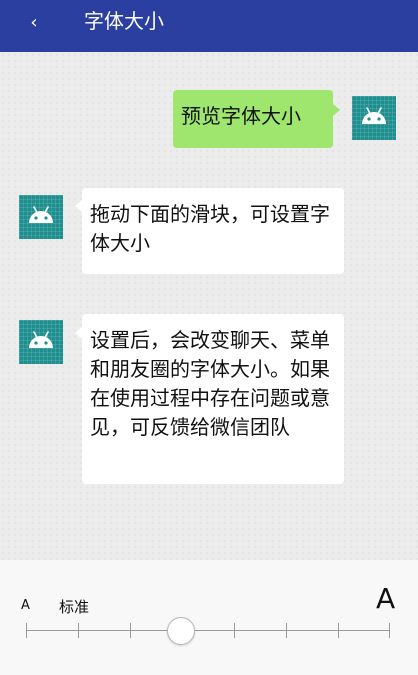 This screenshot has width=418, height=675. I want to click on title-bar: ‹ 字体大小, so click(209, 26).